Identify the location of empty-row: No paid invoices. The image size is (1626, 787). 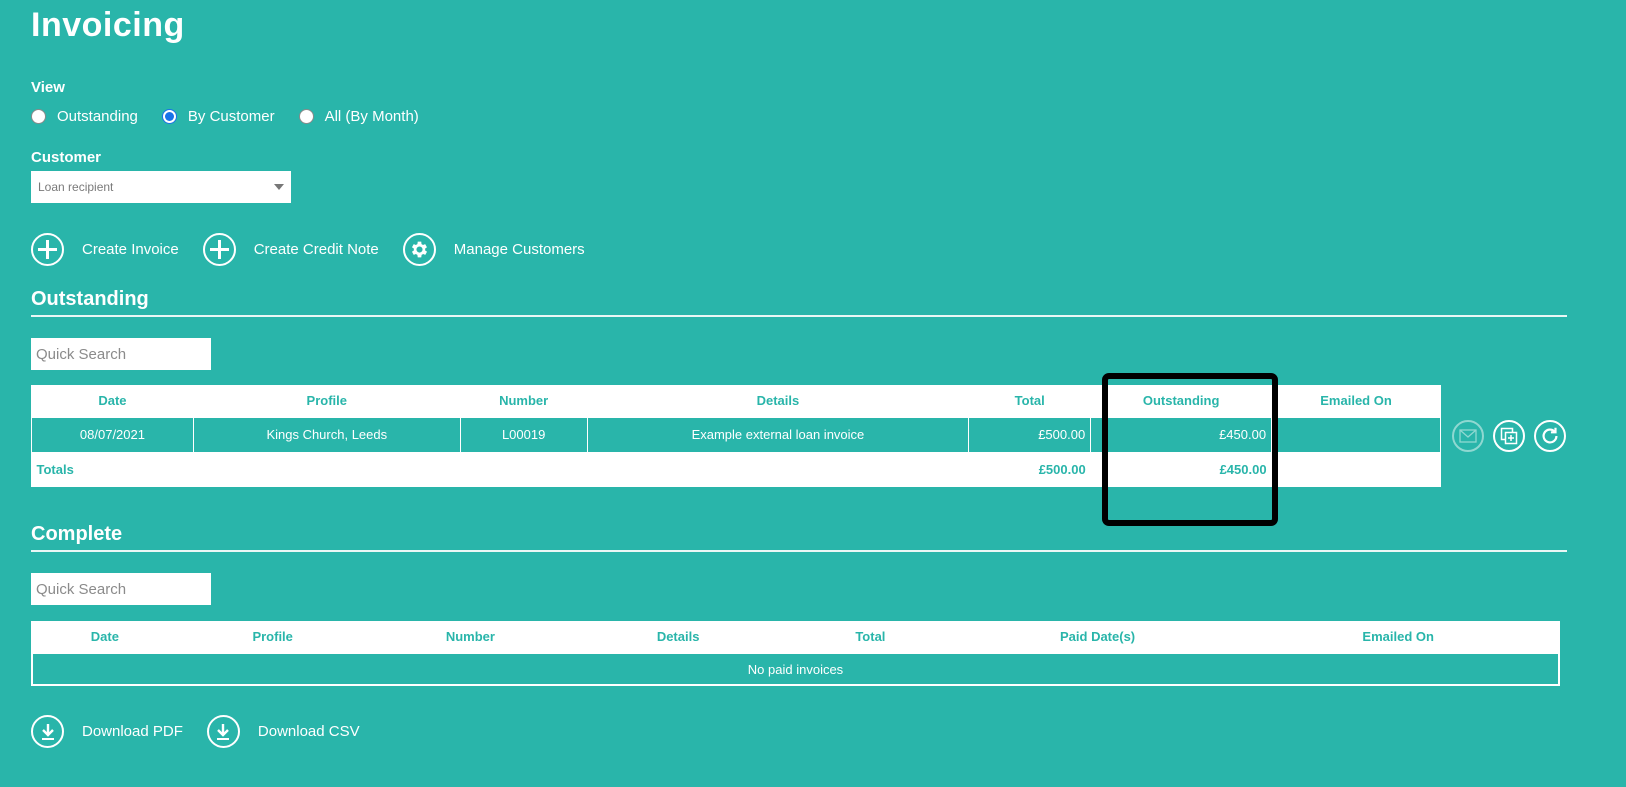
(795, 669).